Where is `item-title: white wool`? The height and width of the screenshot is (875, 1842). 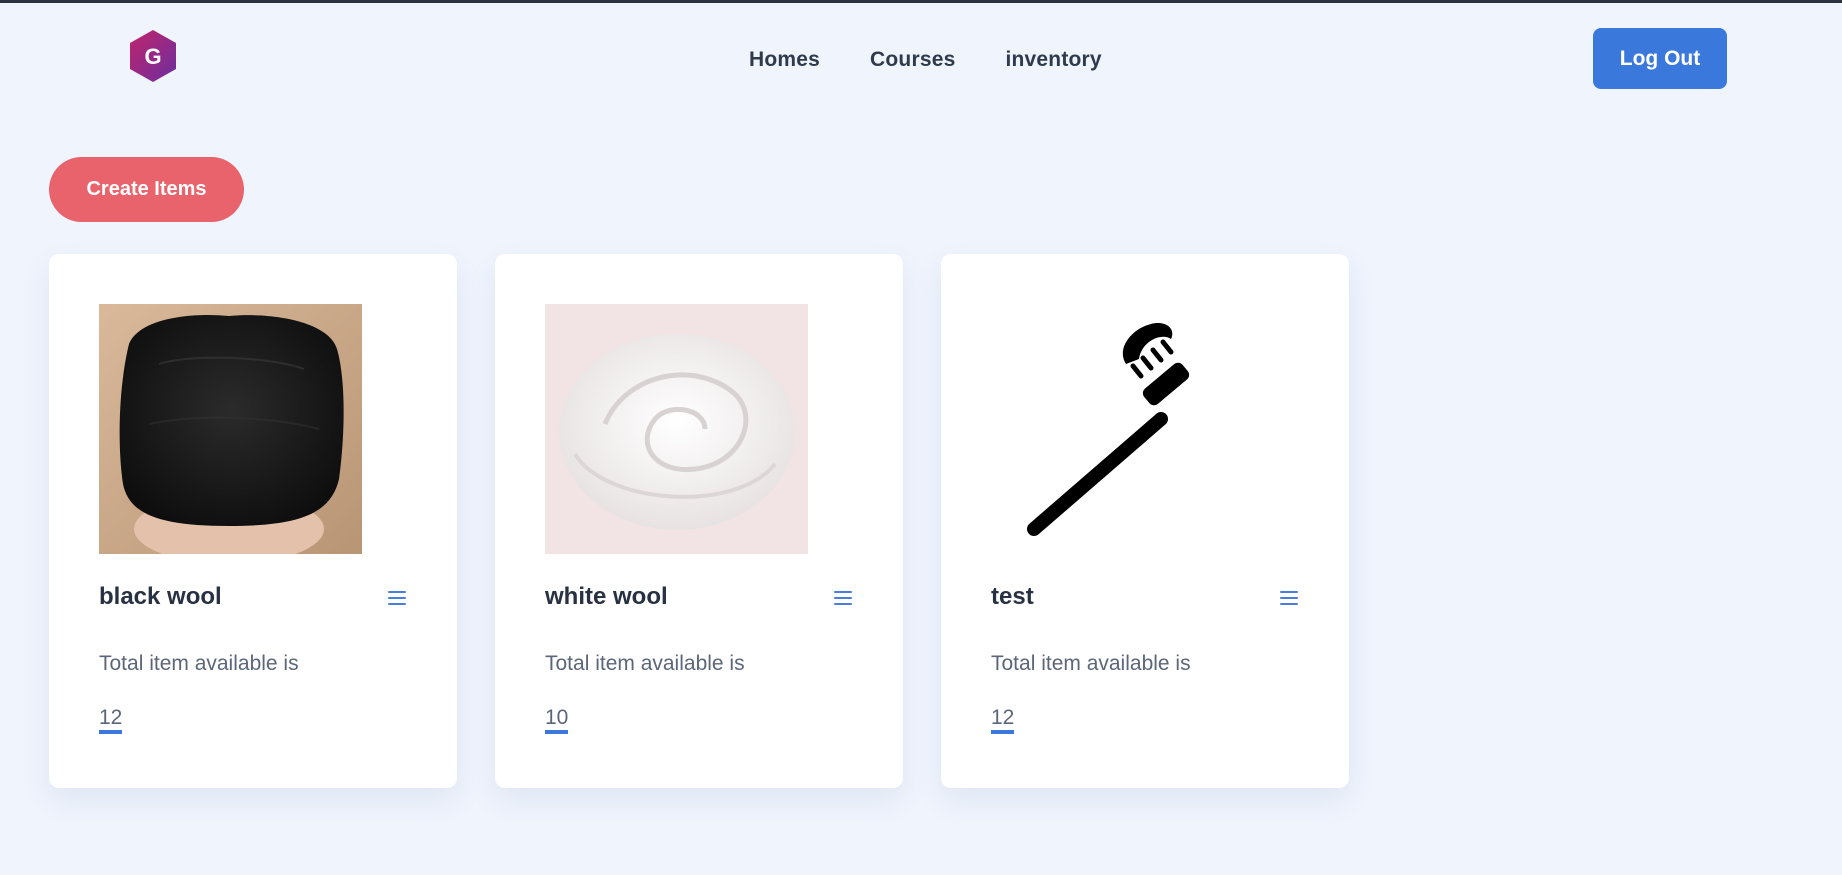 item-title: white wool is located at coordinates (606, 596).